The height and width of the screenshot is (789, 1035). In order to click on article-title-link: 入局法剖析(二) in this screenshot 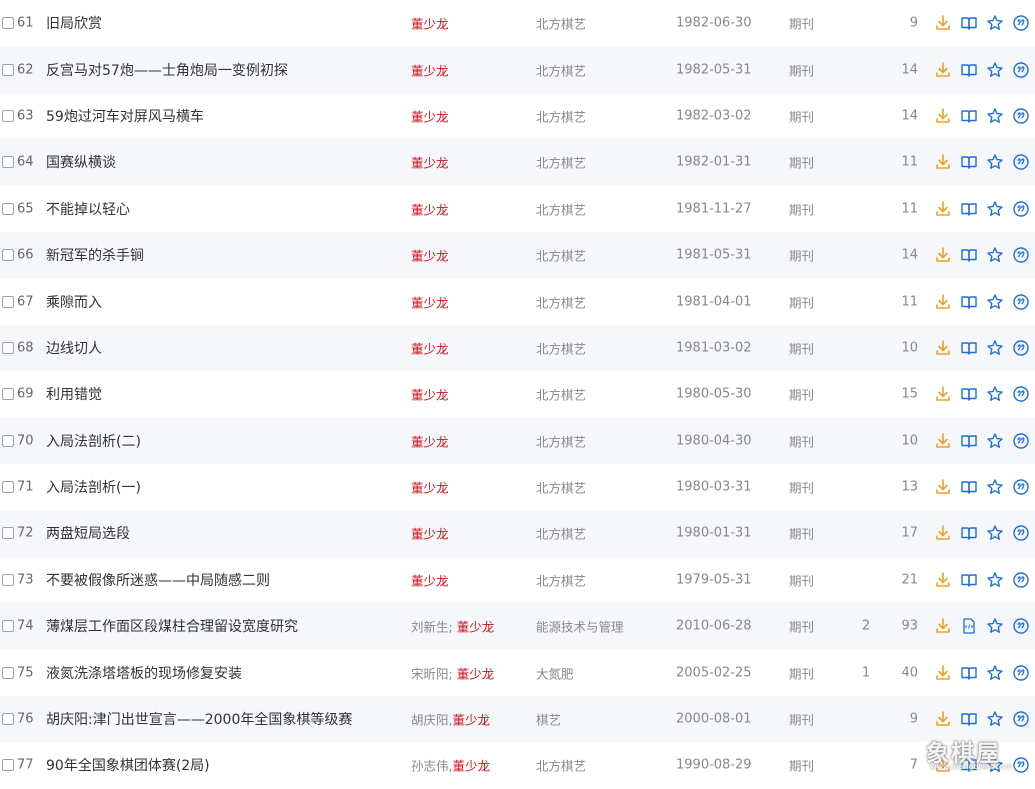, I will do `click(93, 441)`.